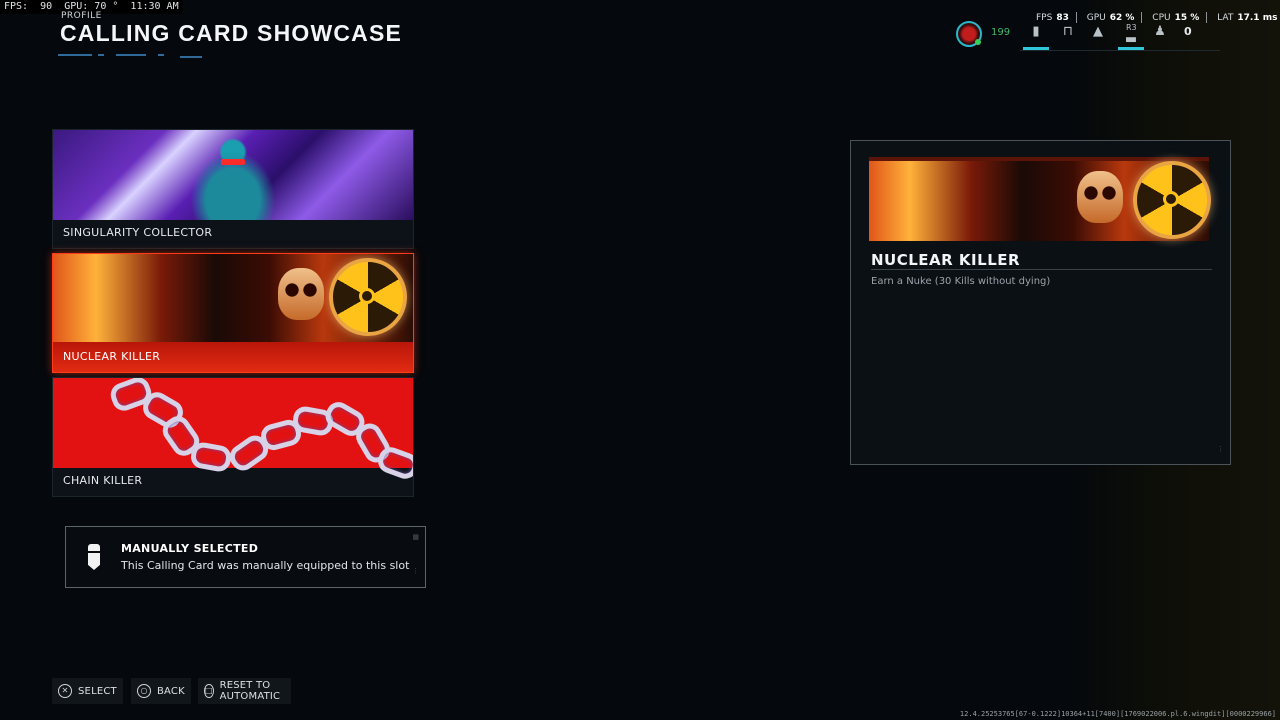 This screenshot has width=1280, height=720. I want to click on fps-value: 83, so click(1062, 18).